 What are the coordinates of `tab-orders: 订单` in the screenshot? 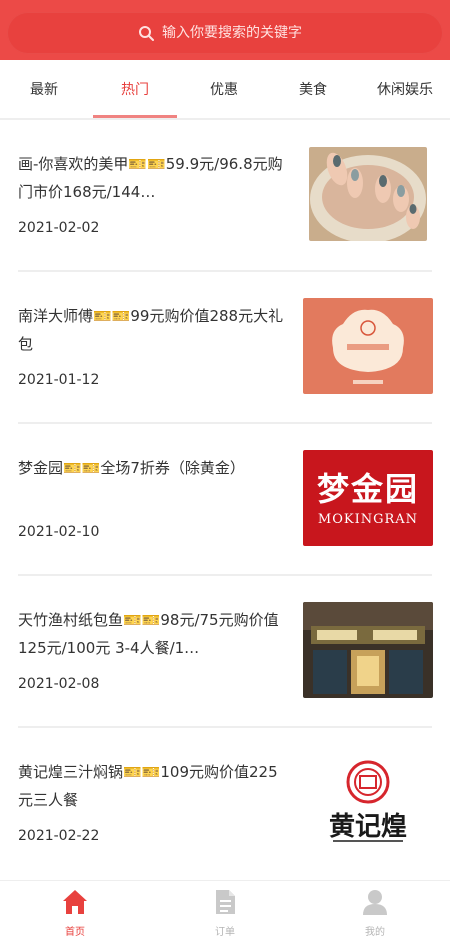 It's located at (225, 912).